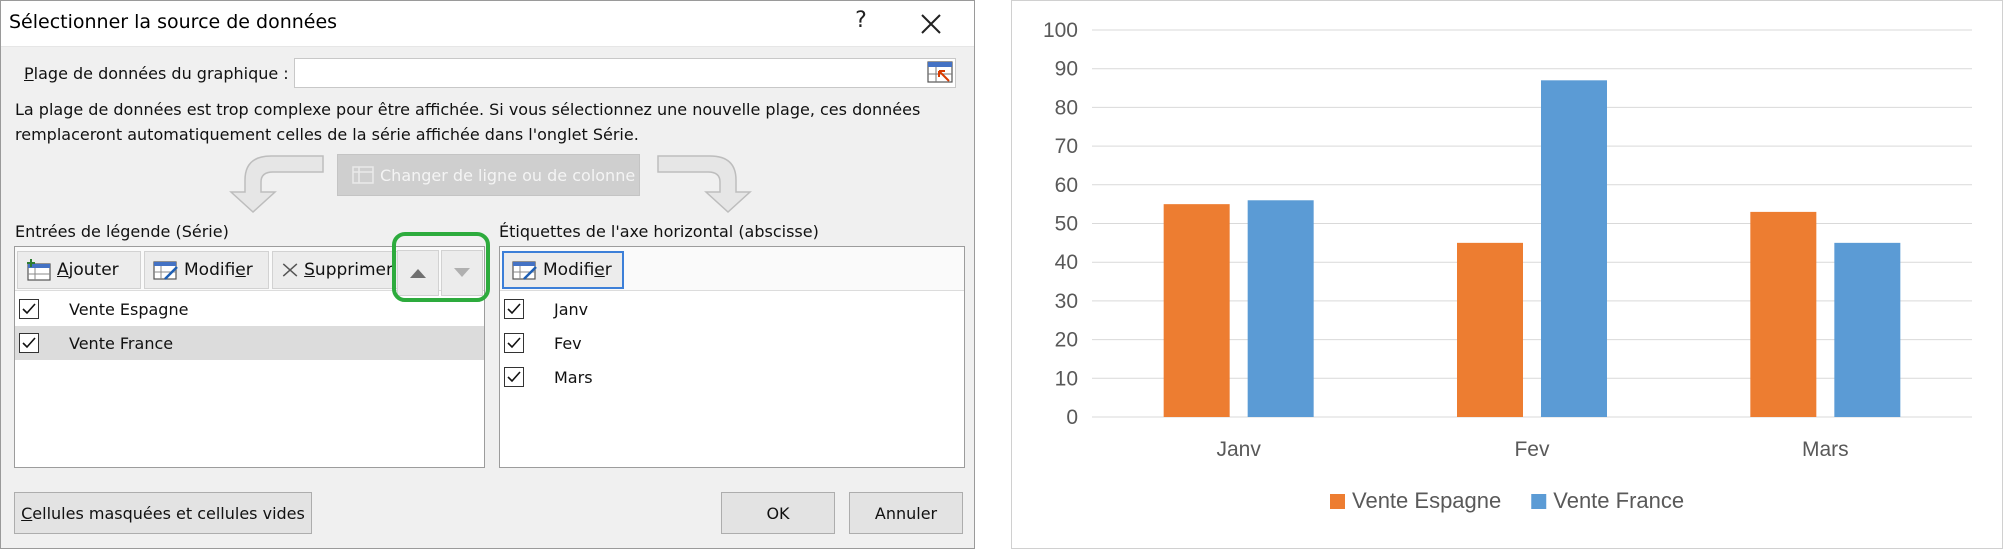  What do you see at coordinates (163, 513) in the screenshot?
I see `hidden-empty-cells-button: Cellules masquées et cellules vides` at bounding box center [163, 513].